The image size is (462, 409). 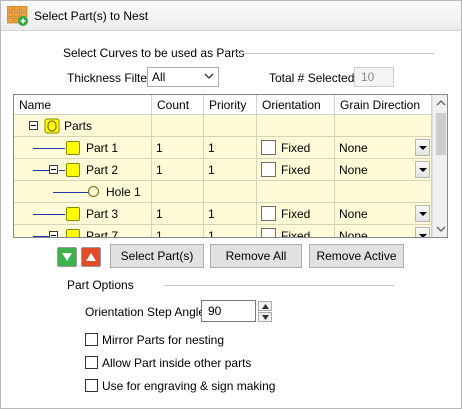 I want to click on row-name: Part 1, so click(x=102, y=148).